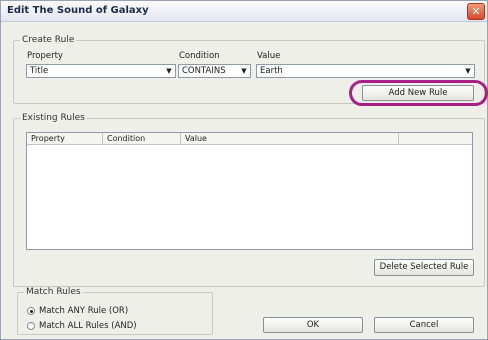  What do you see at coordinates (271, 71) in the screenshot?
I see `value-value: Earth` at bounding box center [271, 71].